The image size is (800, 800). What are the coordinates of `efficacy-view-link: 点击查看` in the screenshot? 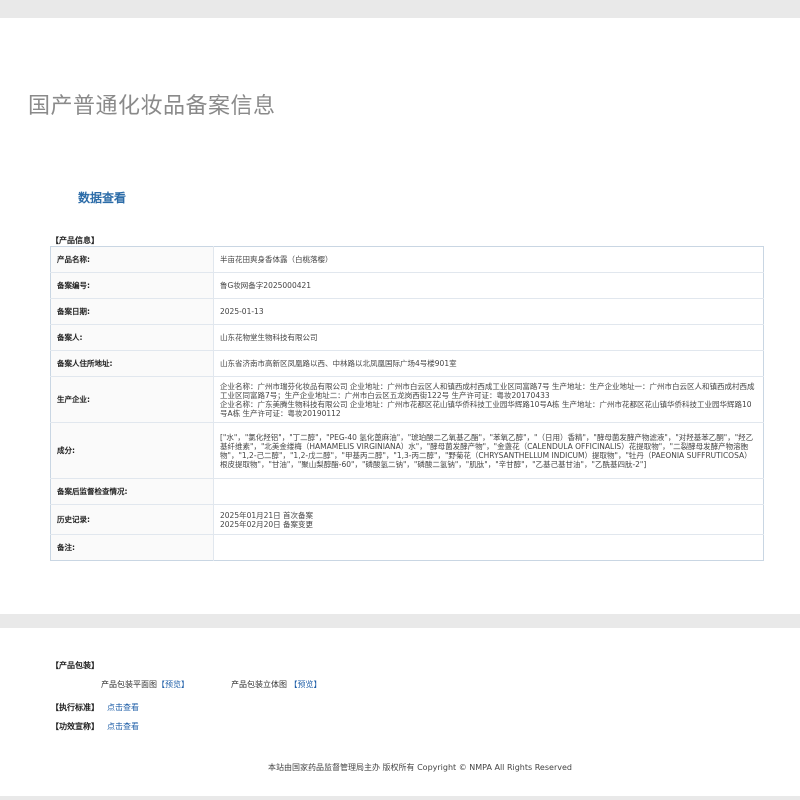 It's located at (123, 726).